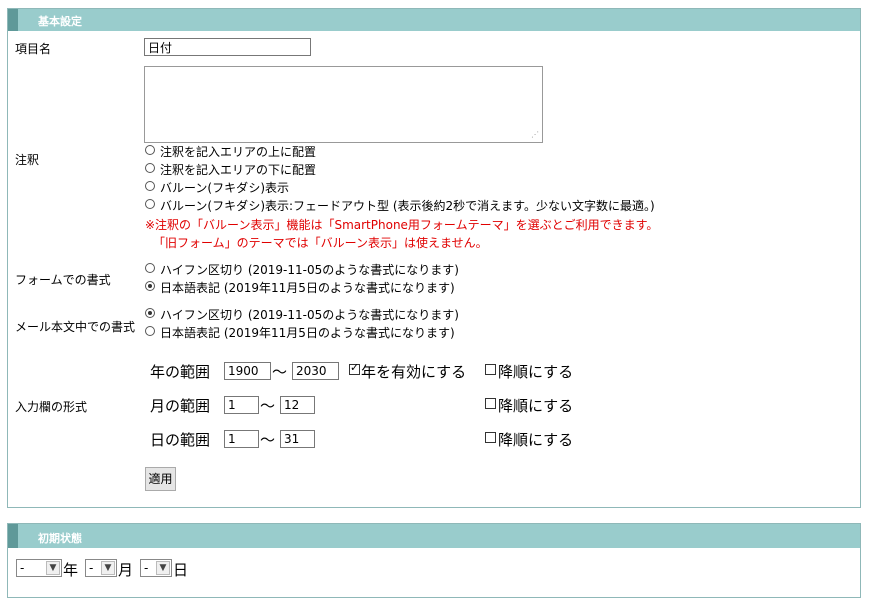  I want to click on form-format-hyphen-radio, so click(150, 268).